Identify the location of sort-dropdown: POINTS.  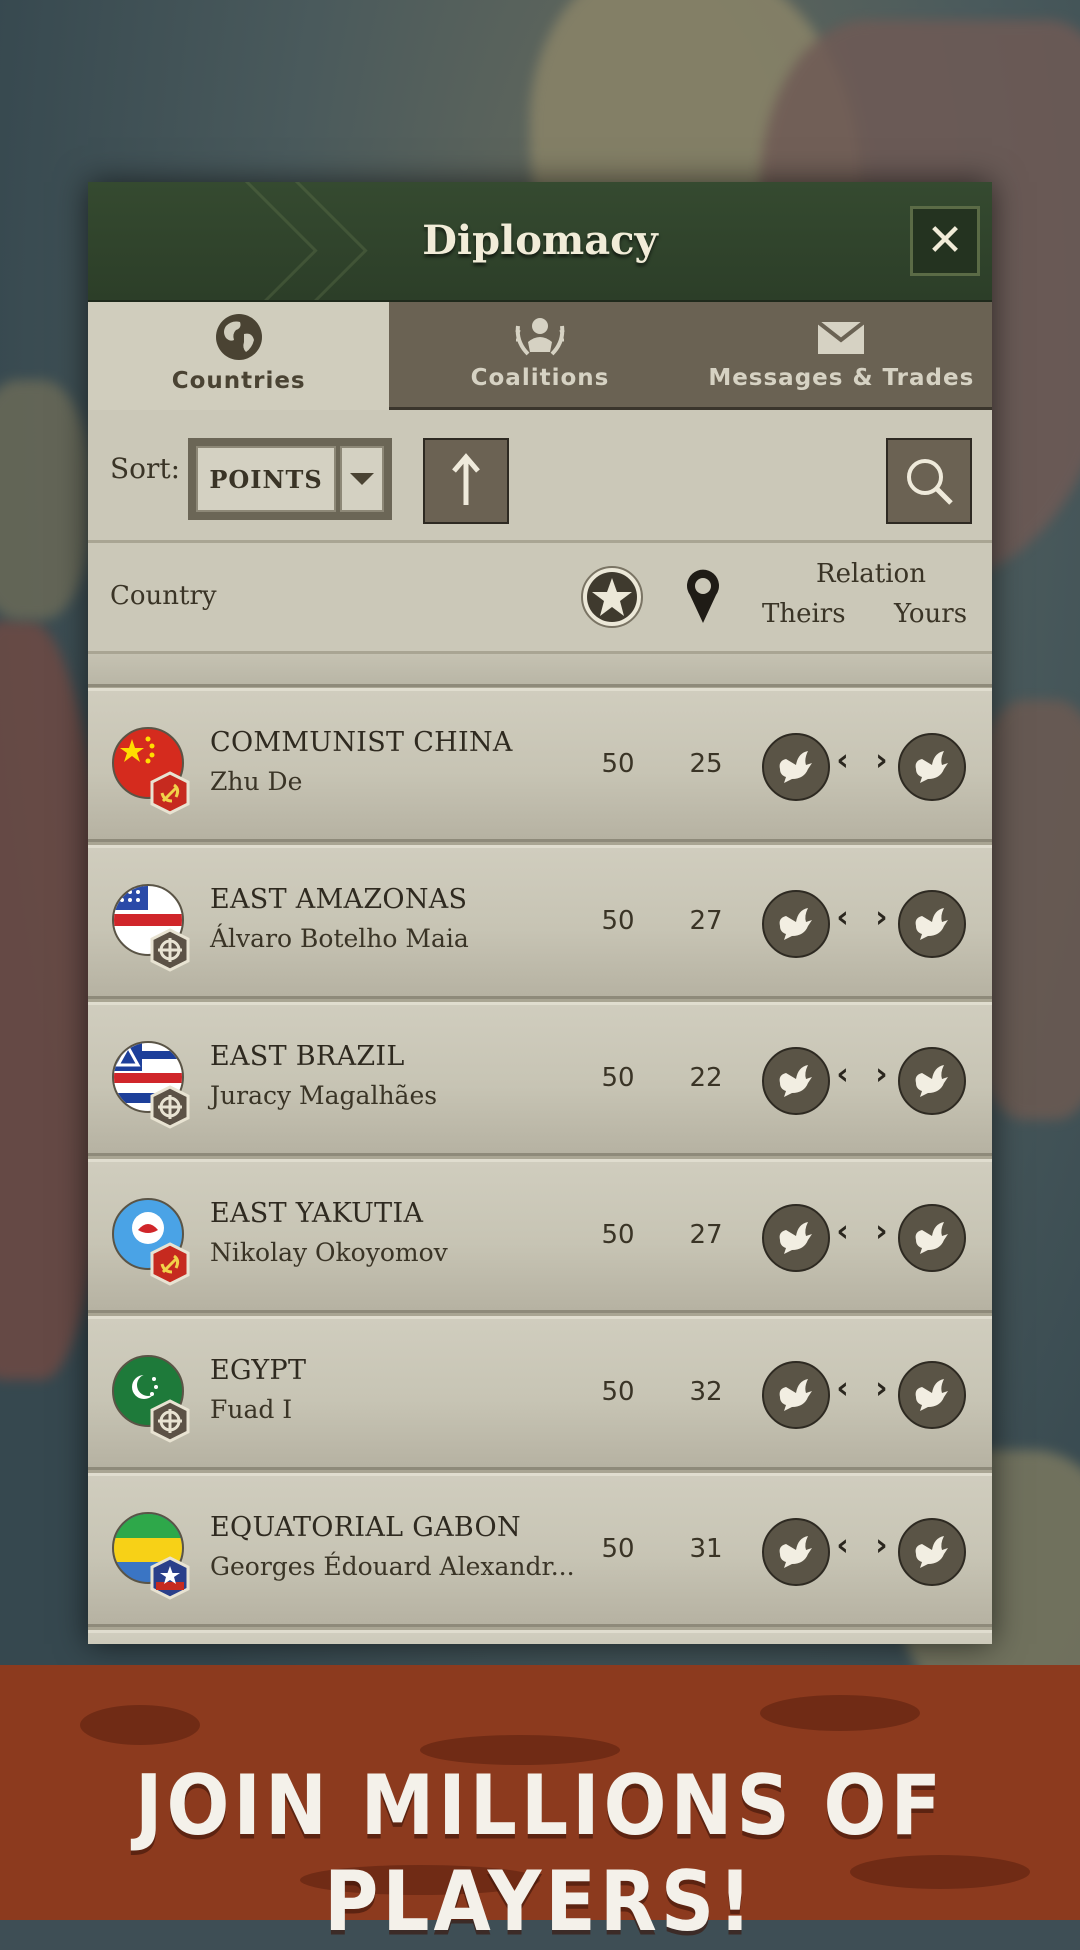
(290, 479).